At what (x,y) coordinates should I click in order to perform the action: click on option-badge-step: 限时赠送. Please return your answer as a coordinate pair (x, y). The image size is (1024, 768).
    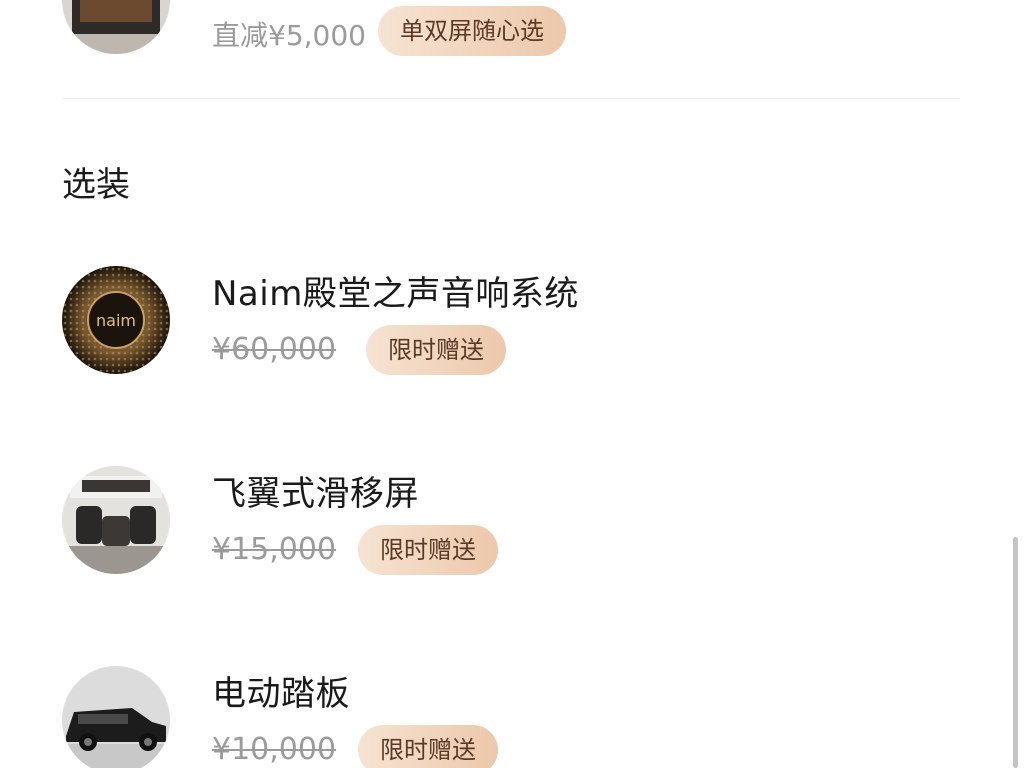
    Looking at the image, I should click on (428, 746).